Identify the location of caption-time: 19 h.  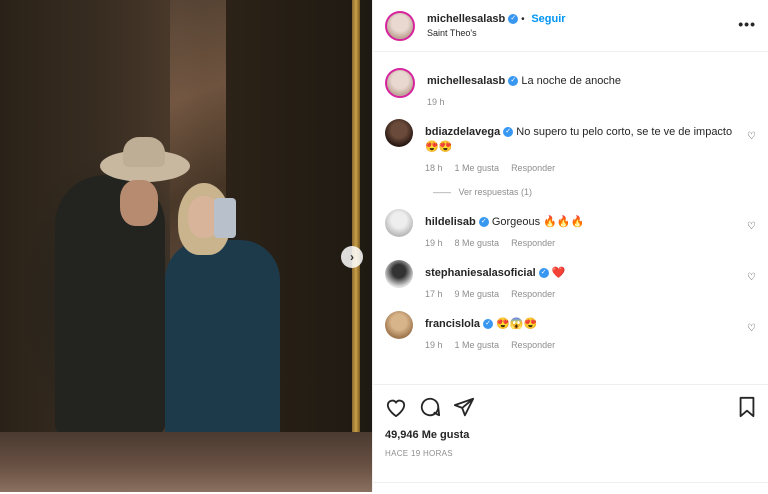
(436, 102).